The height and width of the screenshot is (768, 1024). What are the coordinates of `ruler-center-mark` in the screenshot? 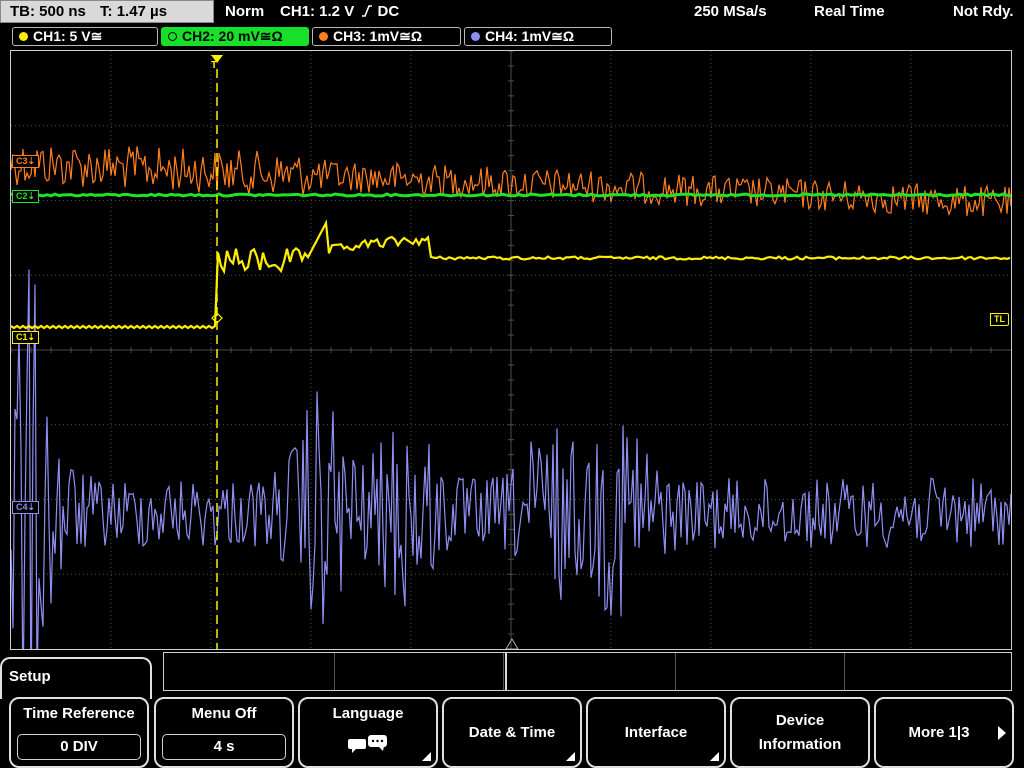 It's located at (506, 671).